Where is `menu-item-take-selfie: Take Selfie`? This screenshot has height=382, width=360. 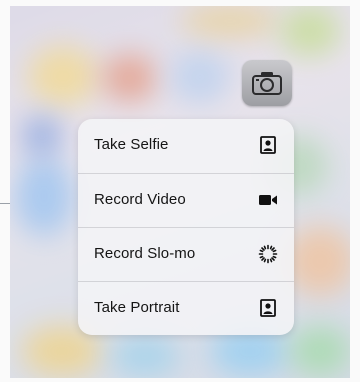 menu-item-take-selfie: Take Selfie is located at coordinates (186, 146).